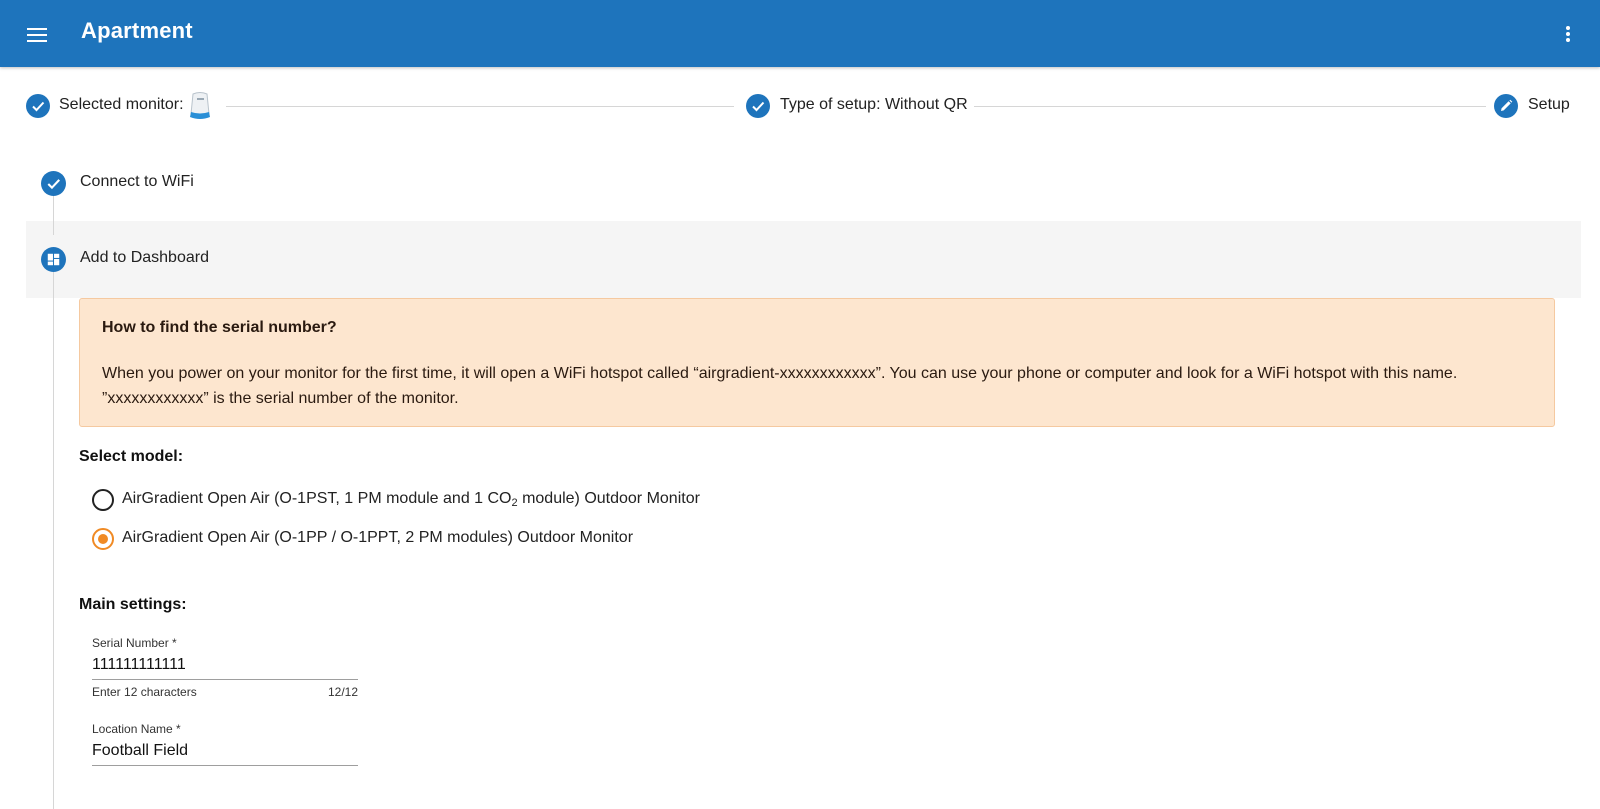 The width and height of the screenshot is (1600, 809). I want to click on monitor-device-icon, so click(200, 105).